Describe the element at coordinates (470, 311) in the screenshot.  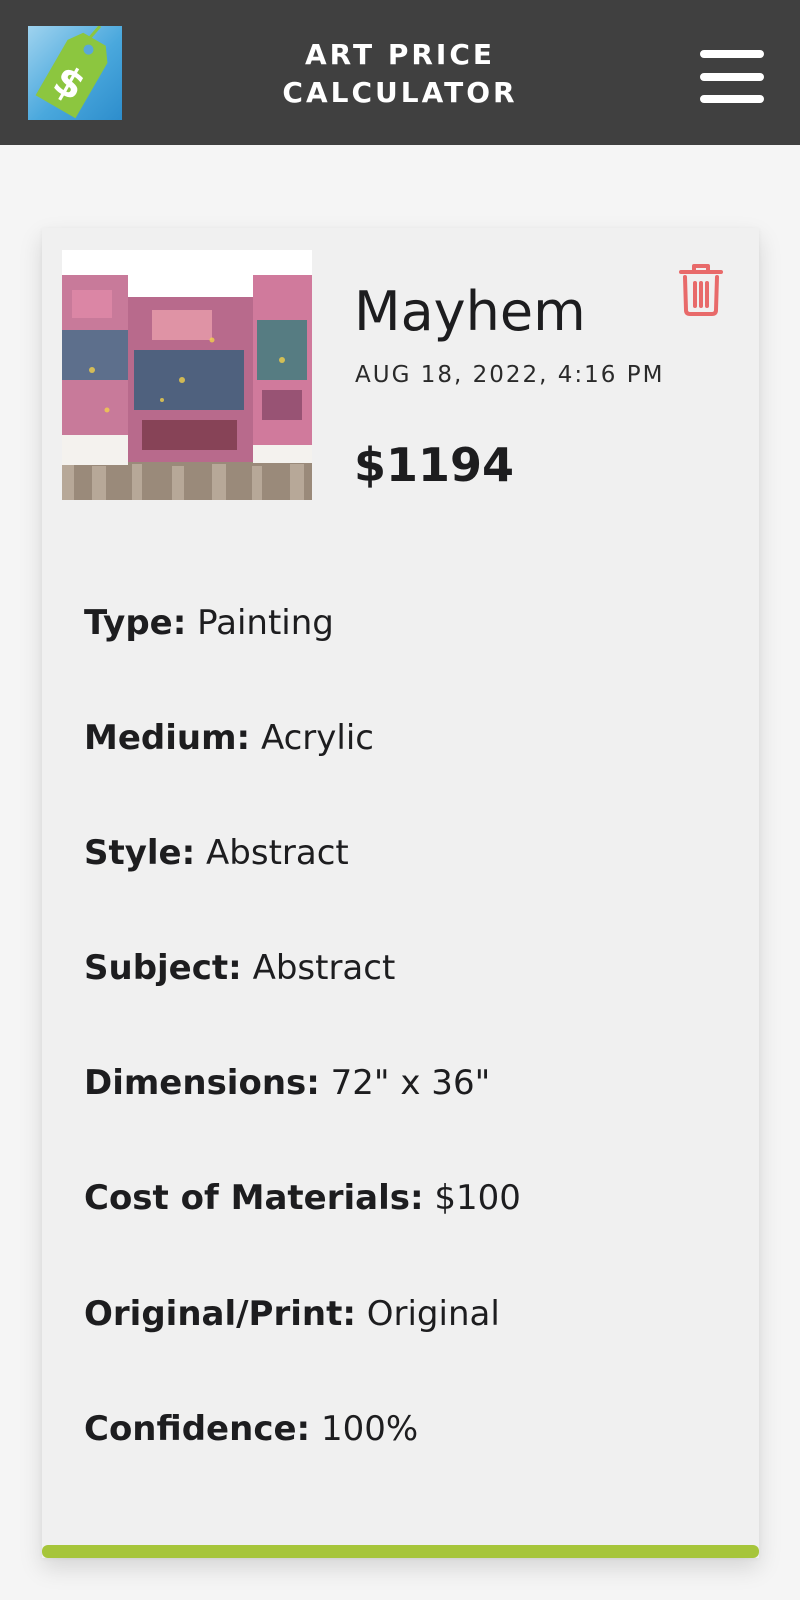
I see `artwork-title: Mayhem` at that location.